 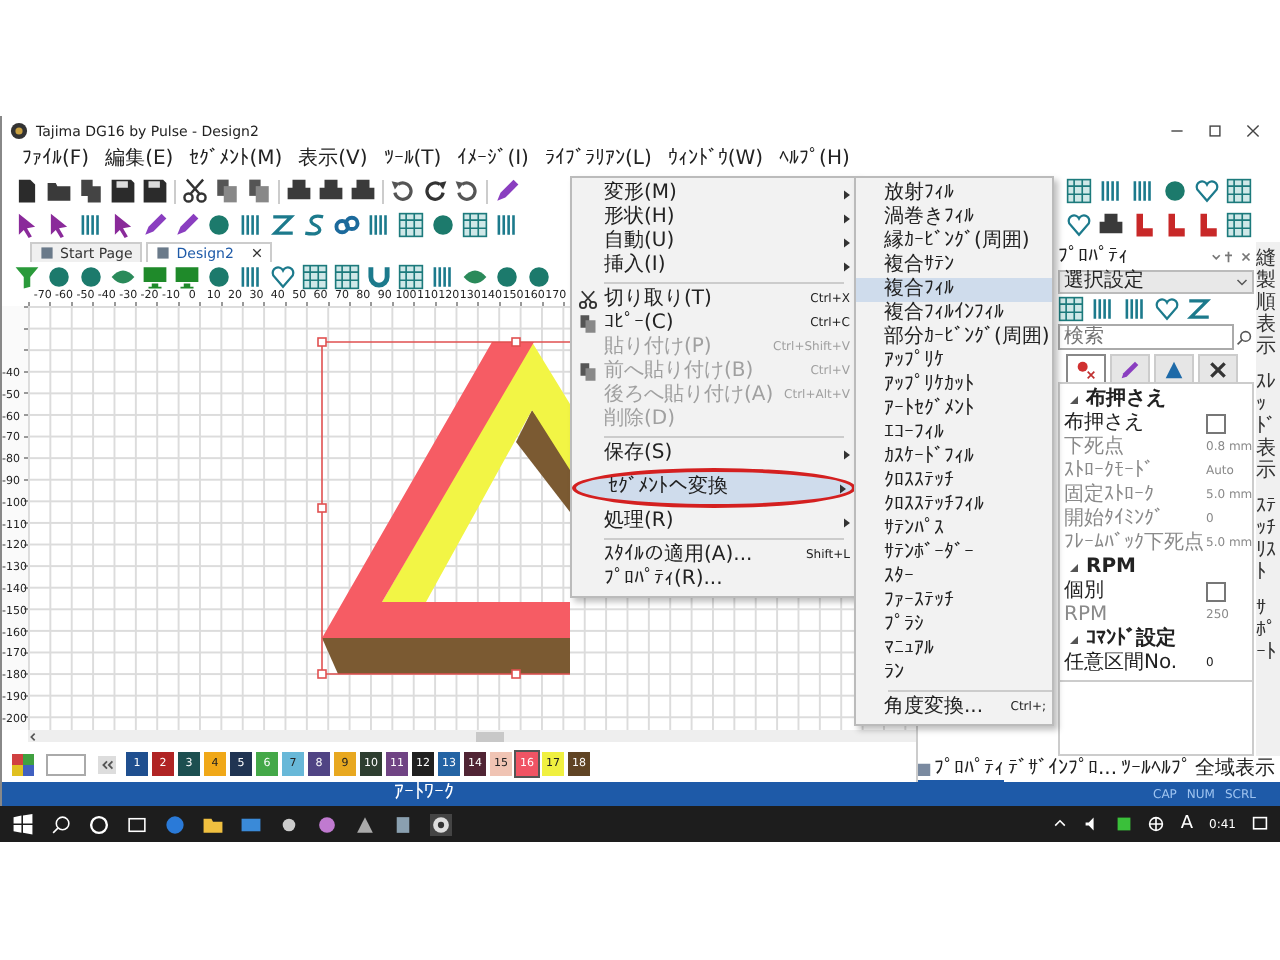 I want to click on menu-bar-item: ﾍﾙﾌﾟ(H), so click(x=814, y=160).